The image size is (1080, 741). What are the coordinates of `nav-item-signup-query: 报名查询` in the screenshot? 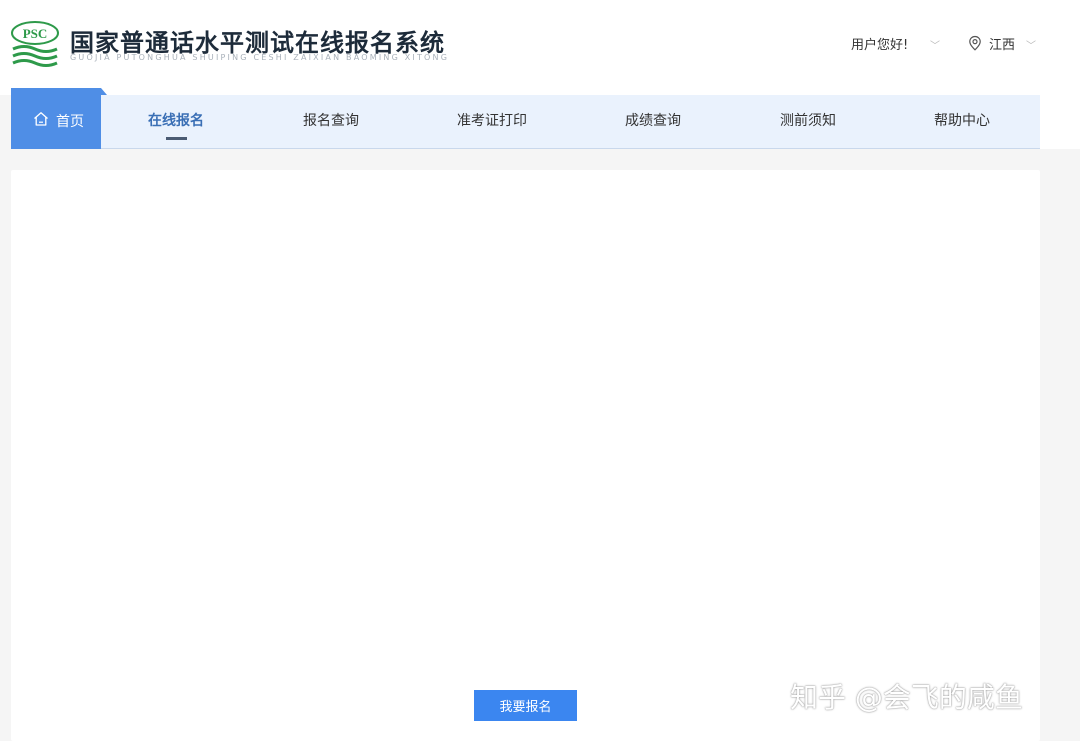 It's located at (331, 121).